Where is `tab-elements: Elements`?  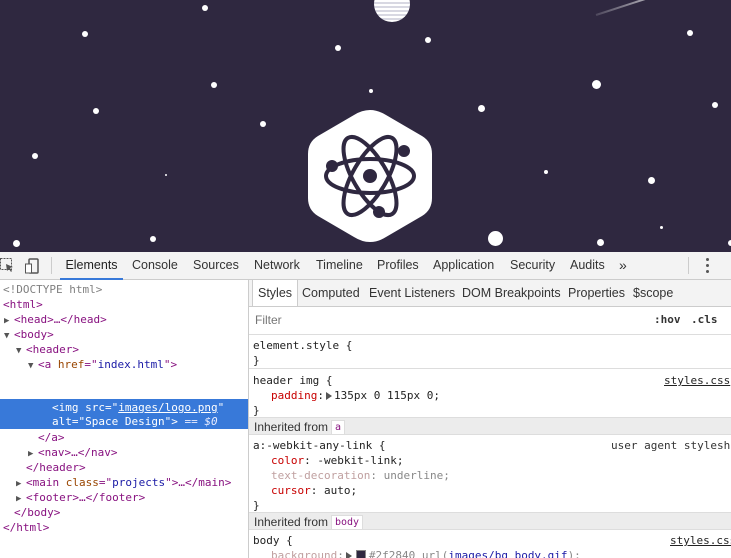
tab-elements: Elements is located at coordinates (91, 266).